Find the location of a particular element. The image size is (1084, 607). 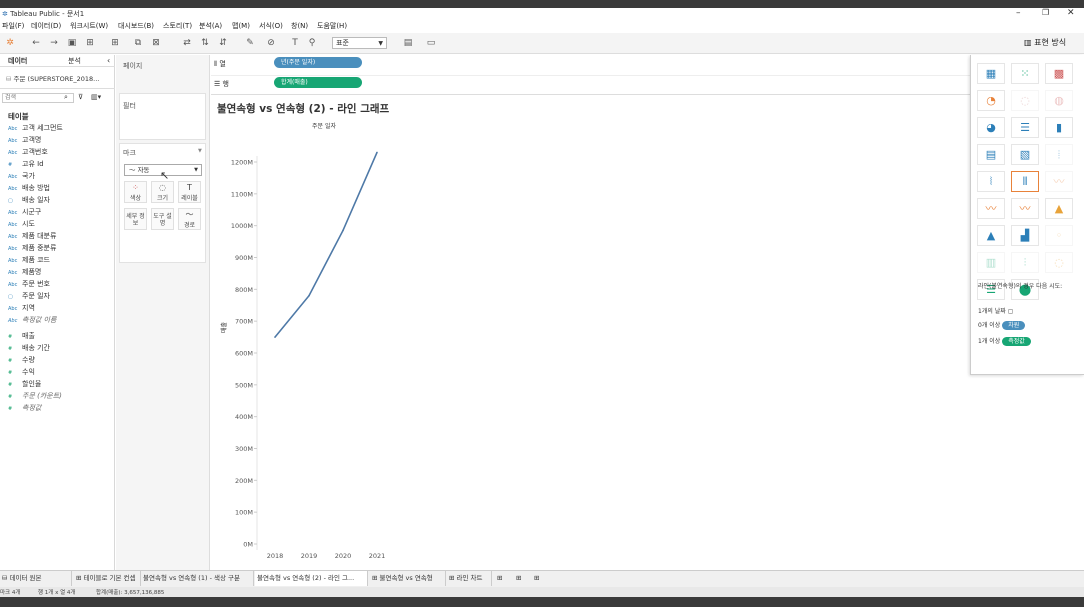

chart-type-thumbnail: ▟ is located at coordinates (1025, 235).